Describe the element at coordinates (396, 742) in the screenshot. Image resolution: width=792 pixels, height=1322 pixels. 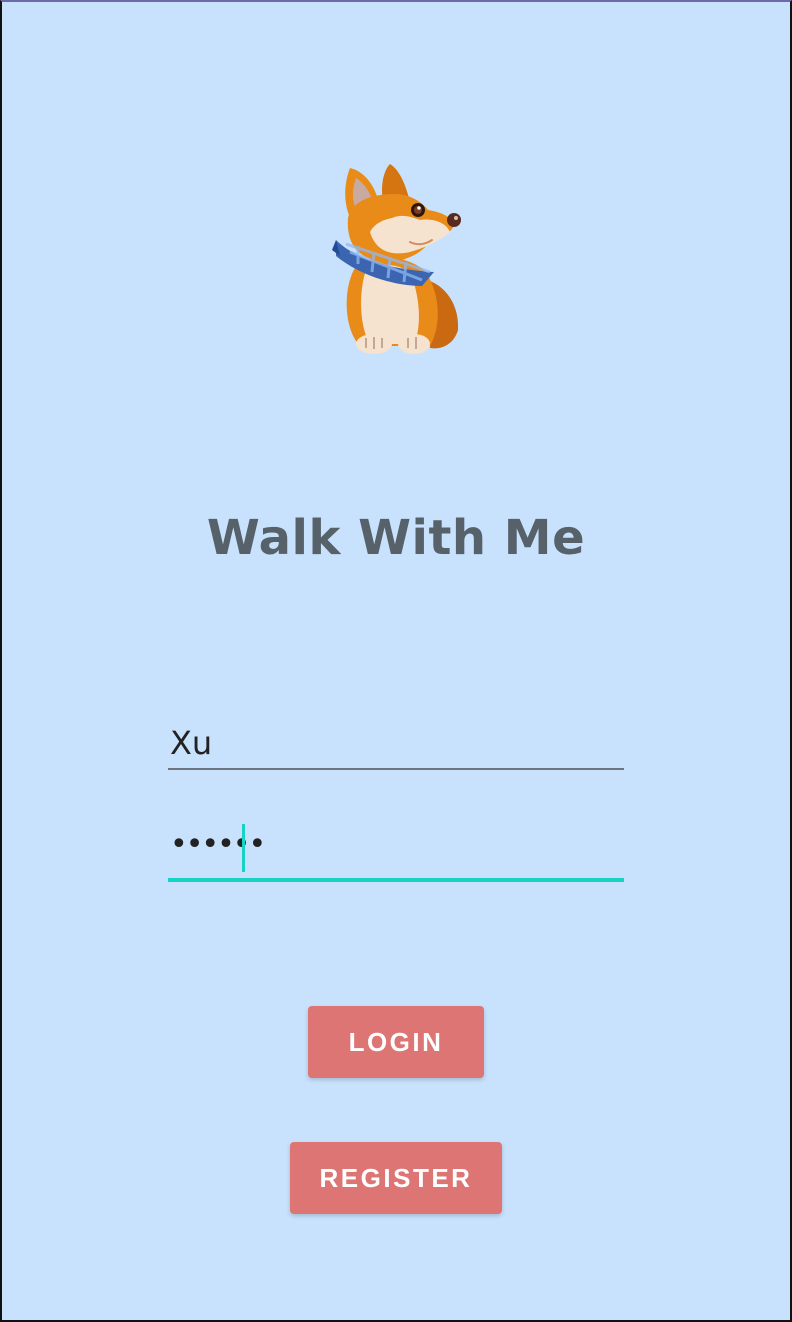
I see `username-field: Xu` at that location.